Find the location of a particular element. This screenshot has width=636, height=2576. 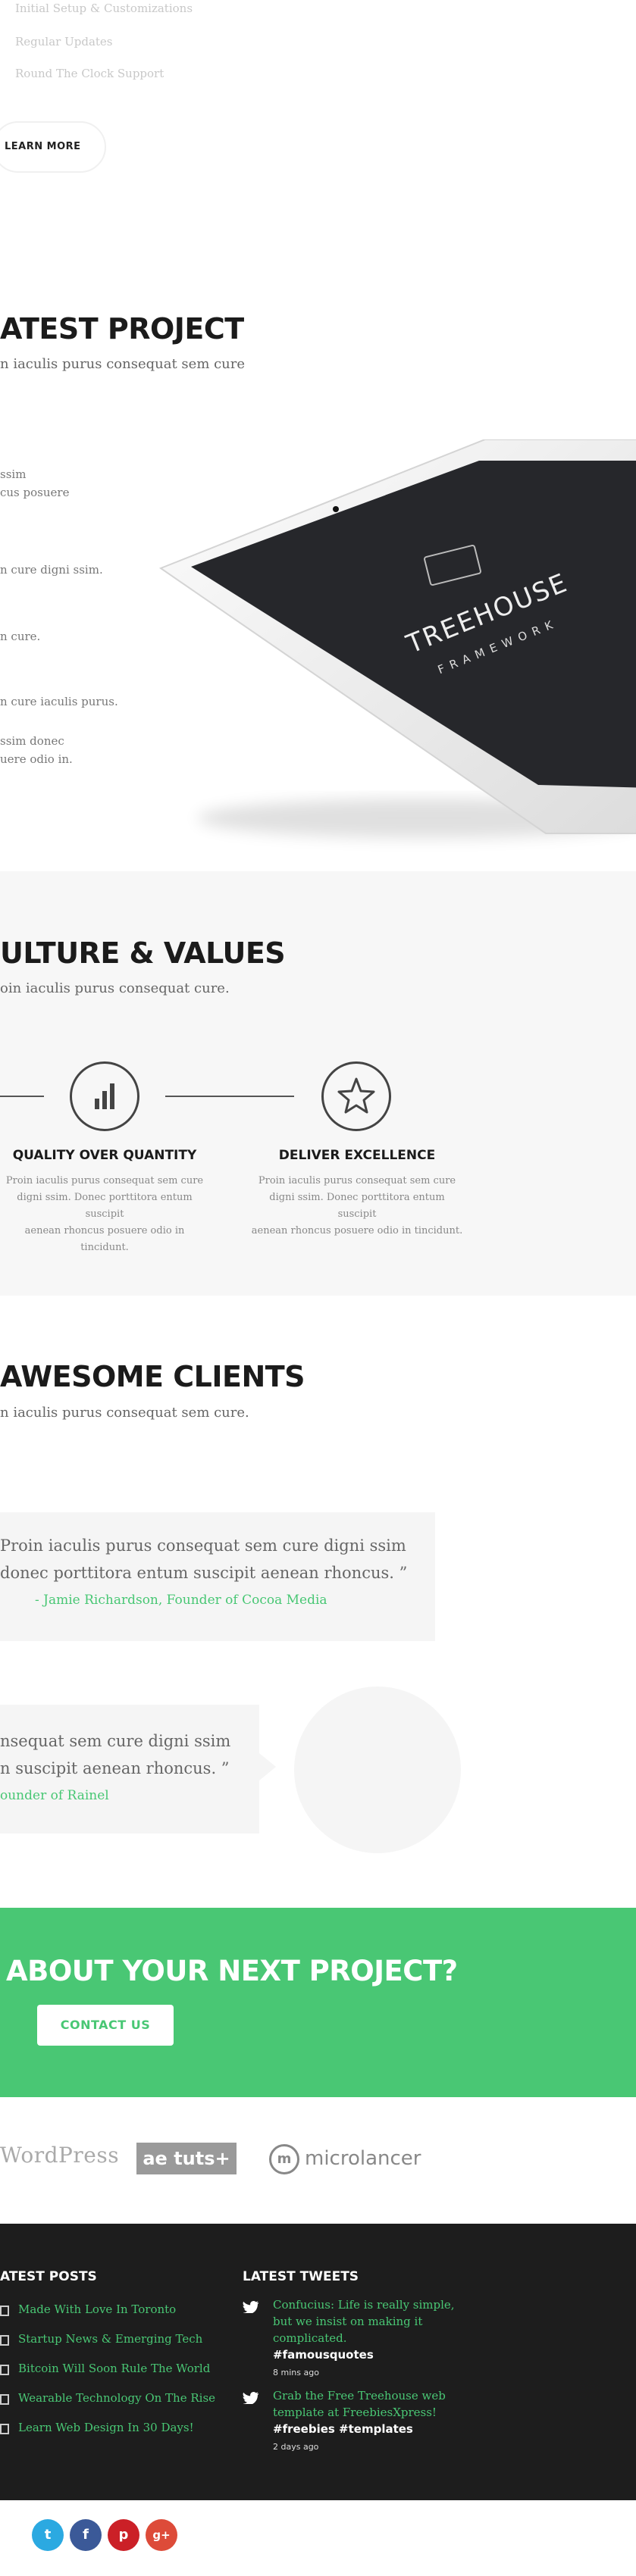

project-text-line: ssim donec is located at coordinates (32, 741).